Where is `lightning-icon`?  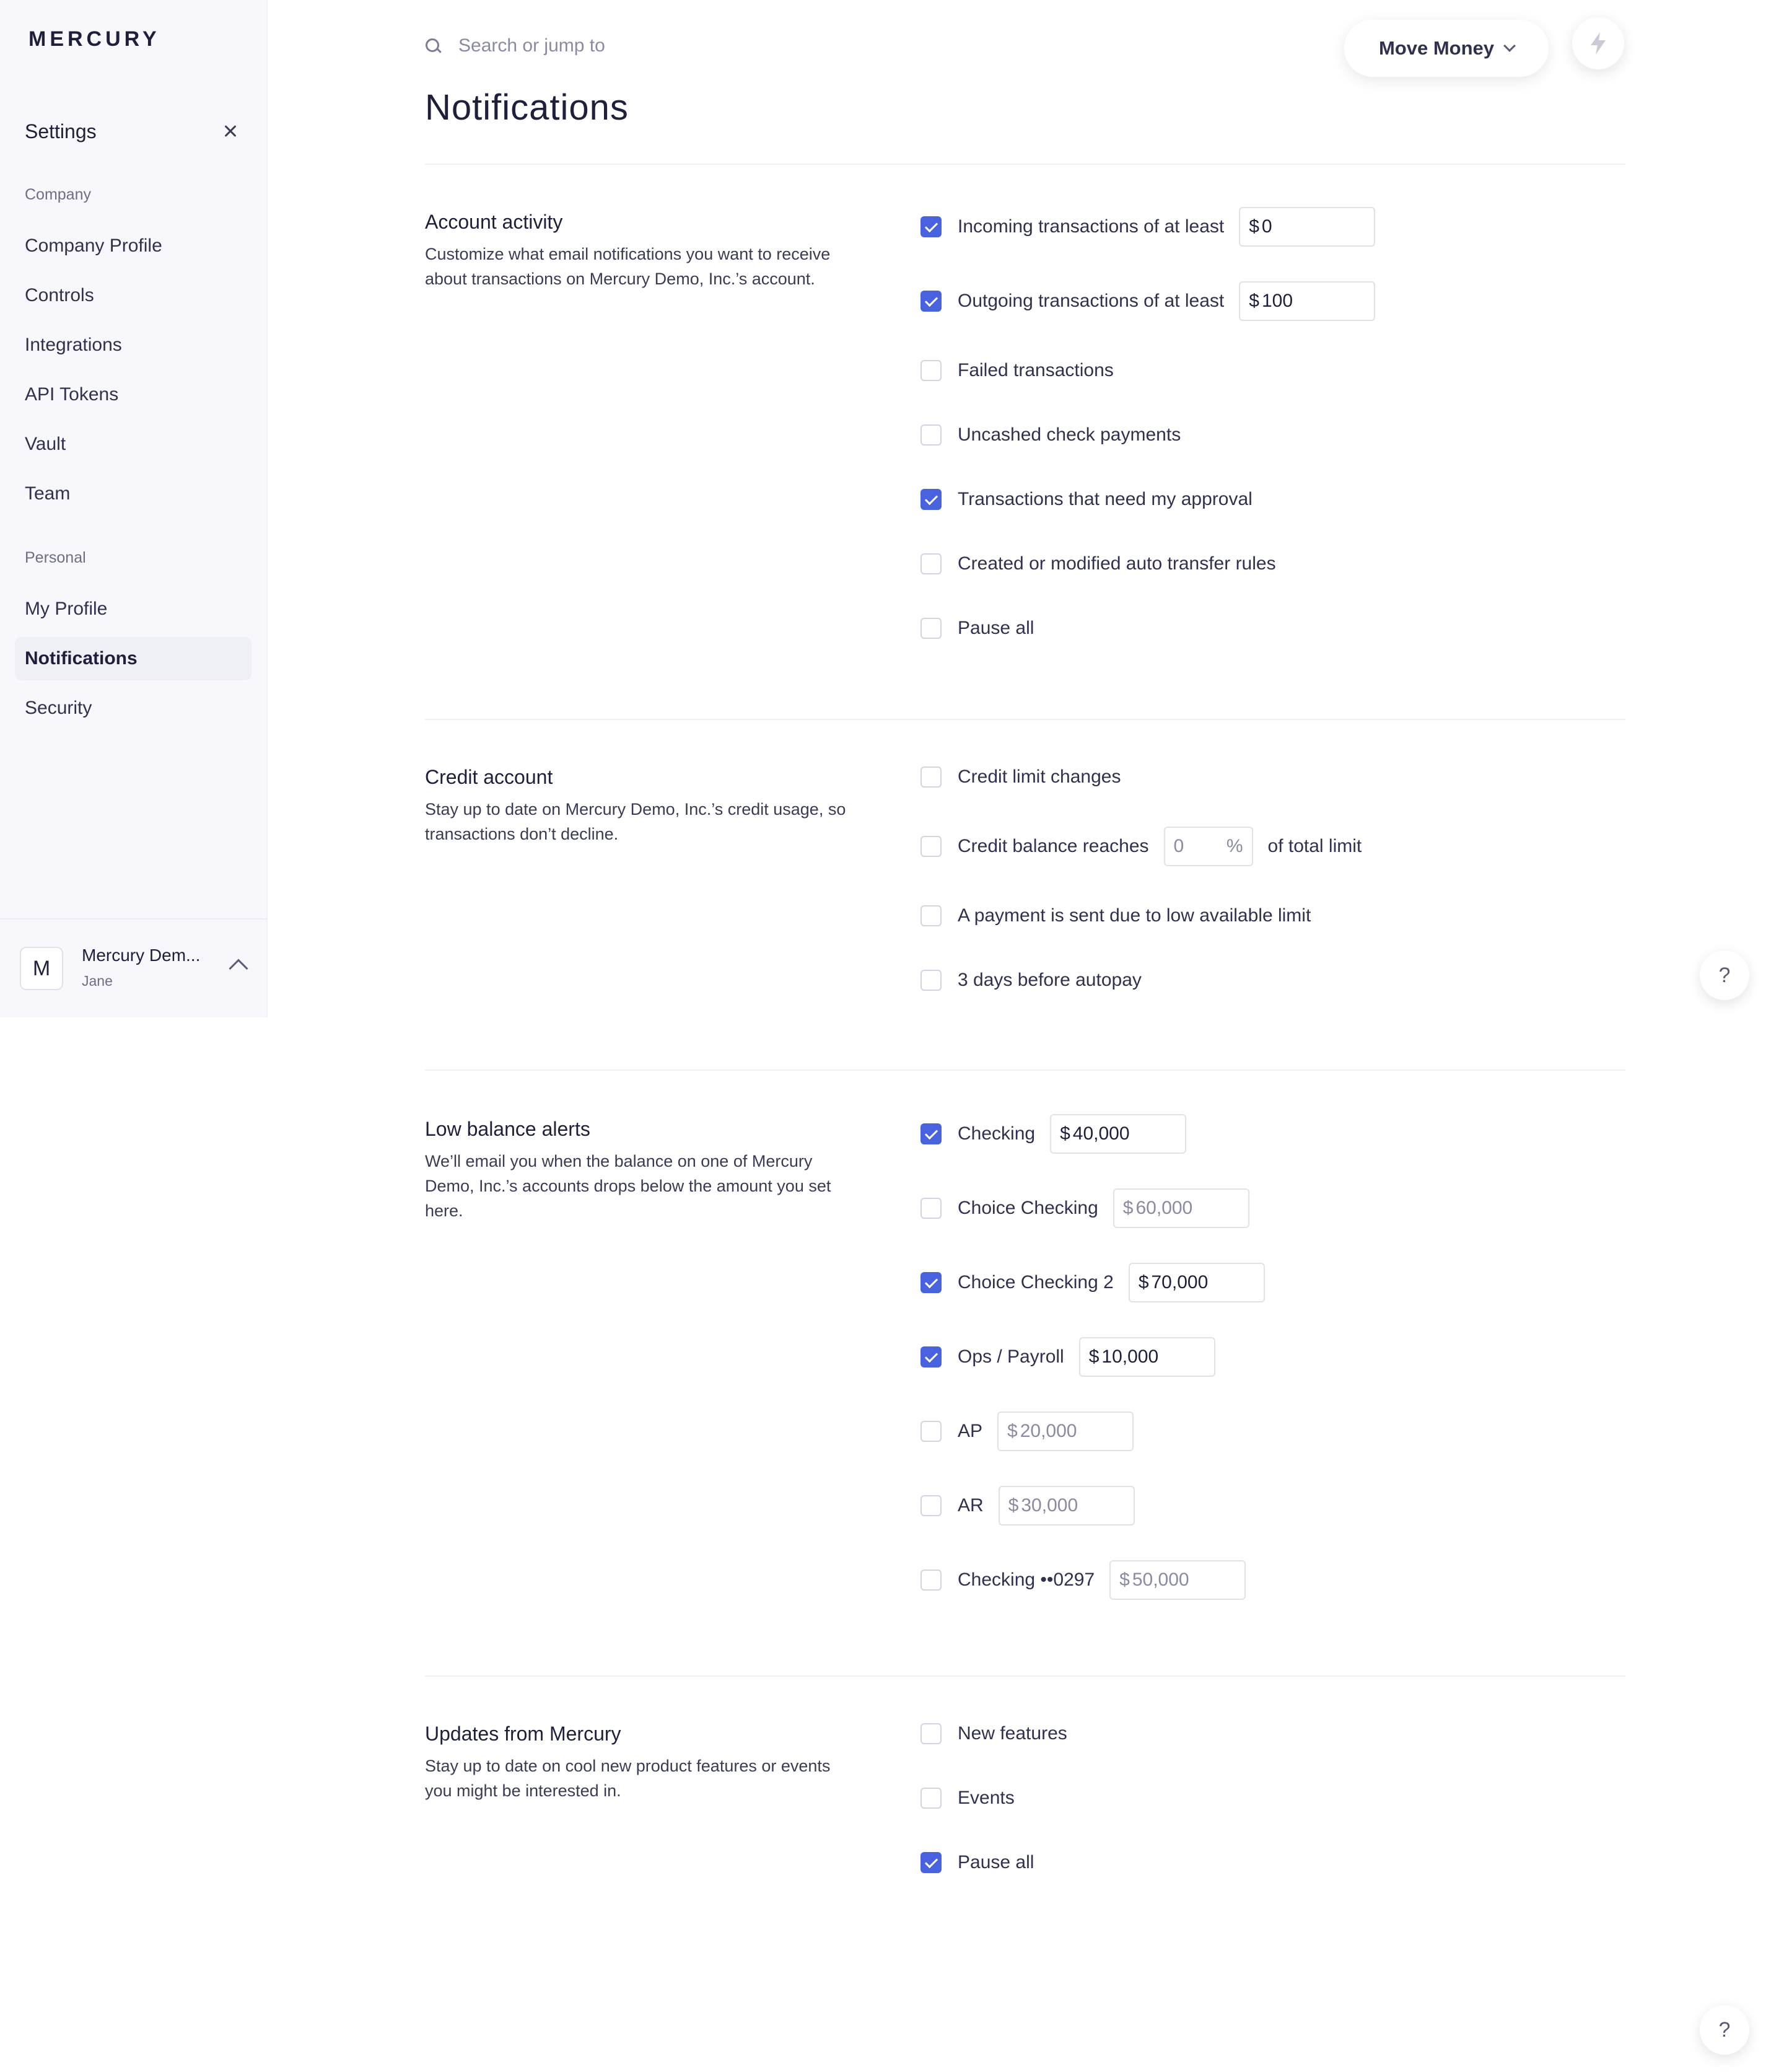 lightning-icon is located at coordinates (1599, 43).